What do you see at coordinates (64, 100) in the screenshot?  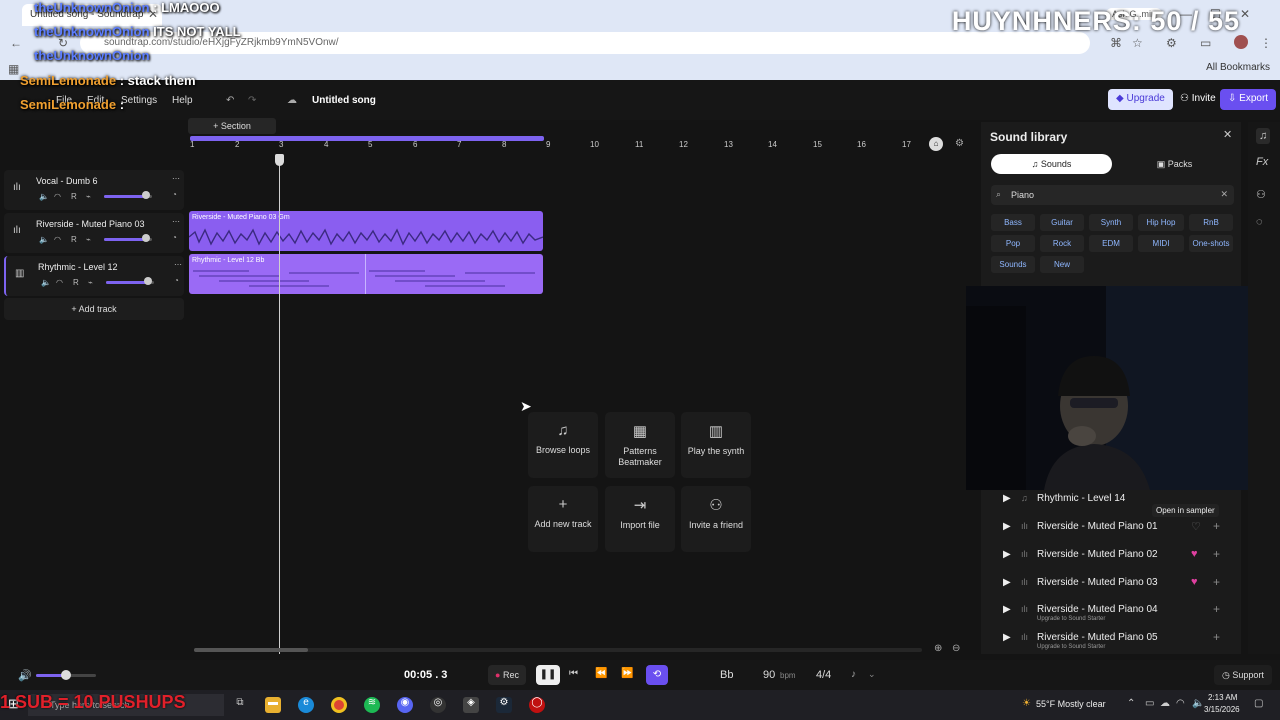 I see `menu-file: File` at bounding box center [64, 100].